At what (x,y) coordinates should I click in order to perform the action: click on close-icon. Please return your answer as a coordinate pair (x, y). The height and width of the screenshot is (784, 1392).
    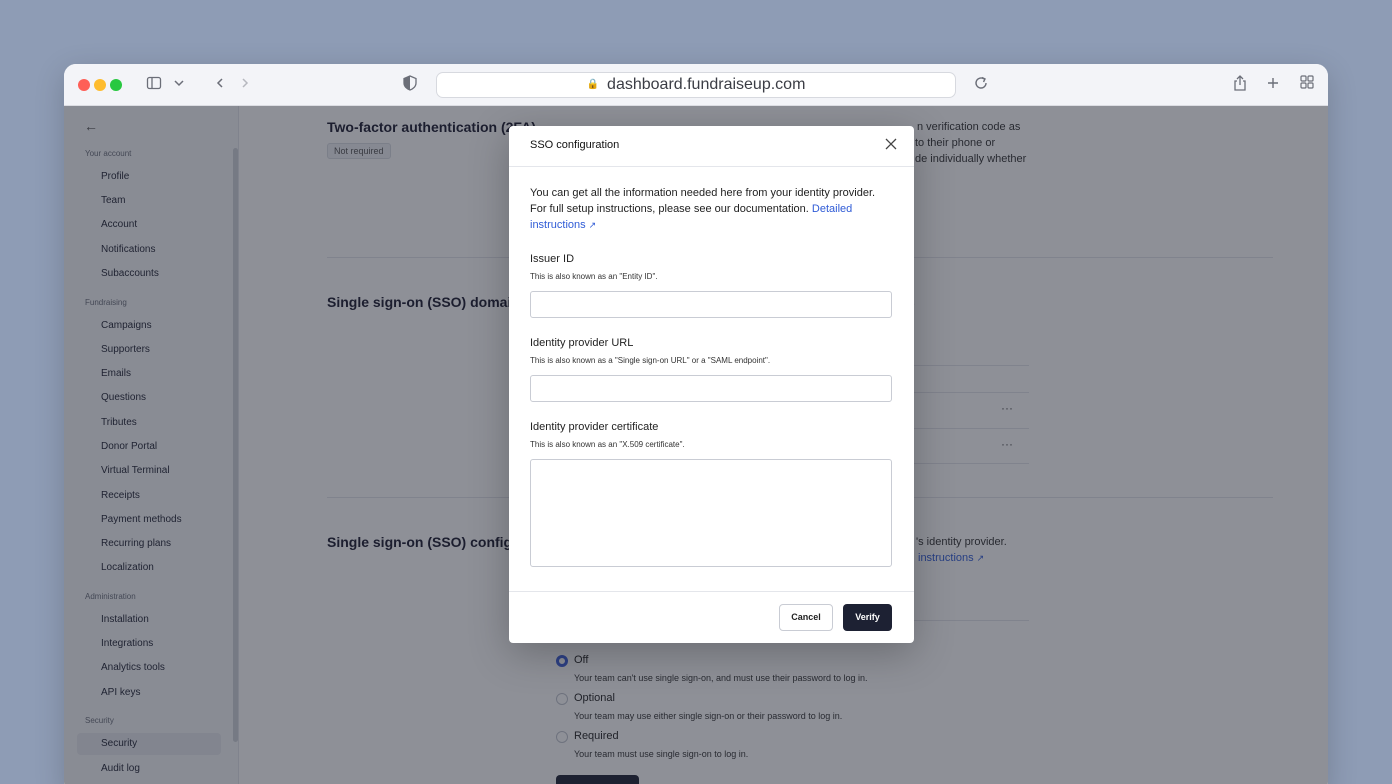
    Looking at the image, I should click on (891, 145).